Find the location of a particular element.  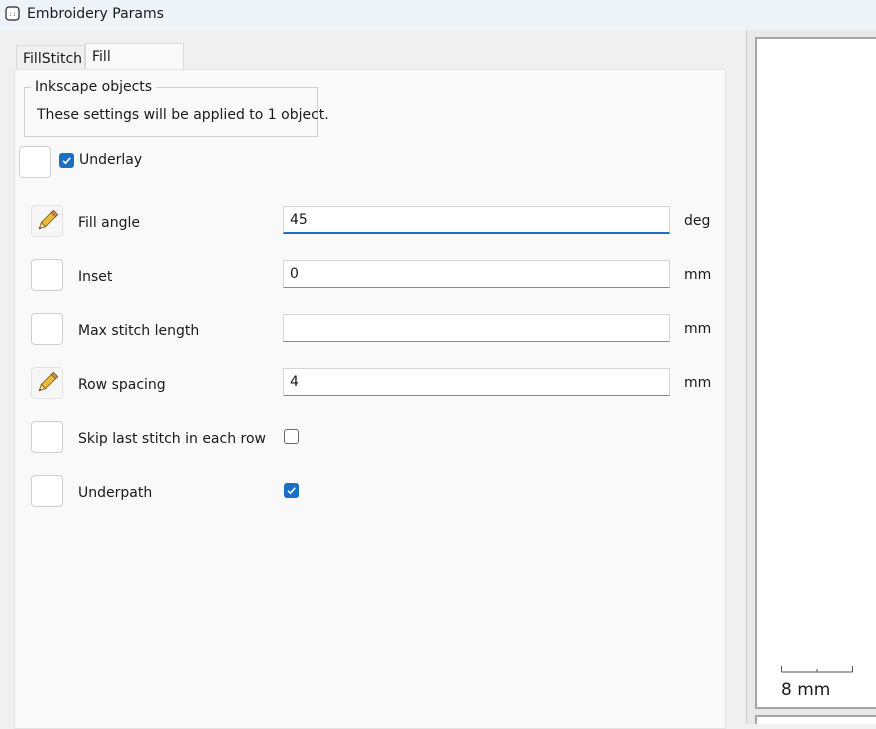

preview-canvas is located at coordinates (815, 373).